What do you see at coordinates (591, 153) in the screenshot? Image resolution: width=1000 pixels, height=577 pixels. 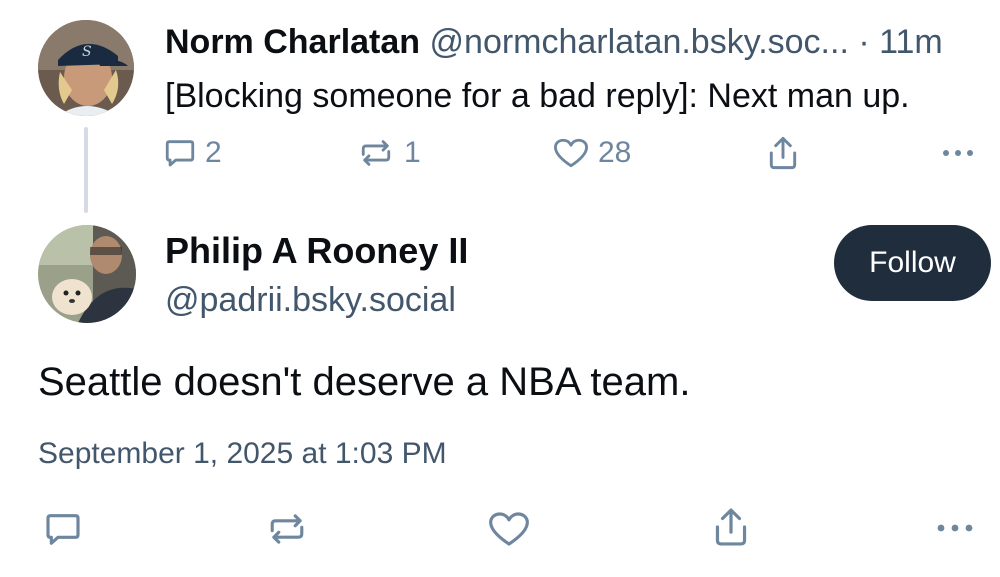 I see `parent-like-button: 28` at bounding box center [591, 153].